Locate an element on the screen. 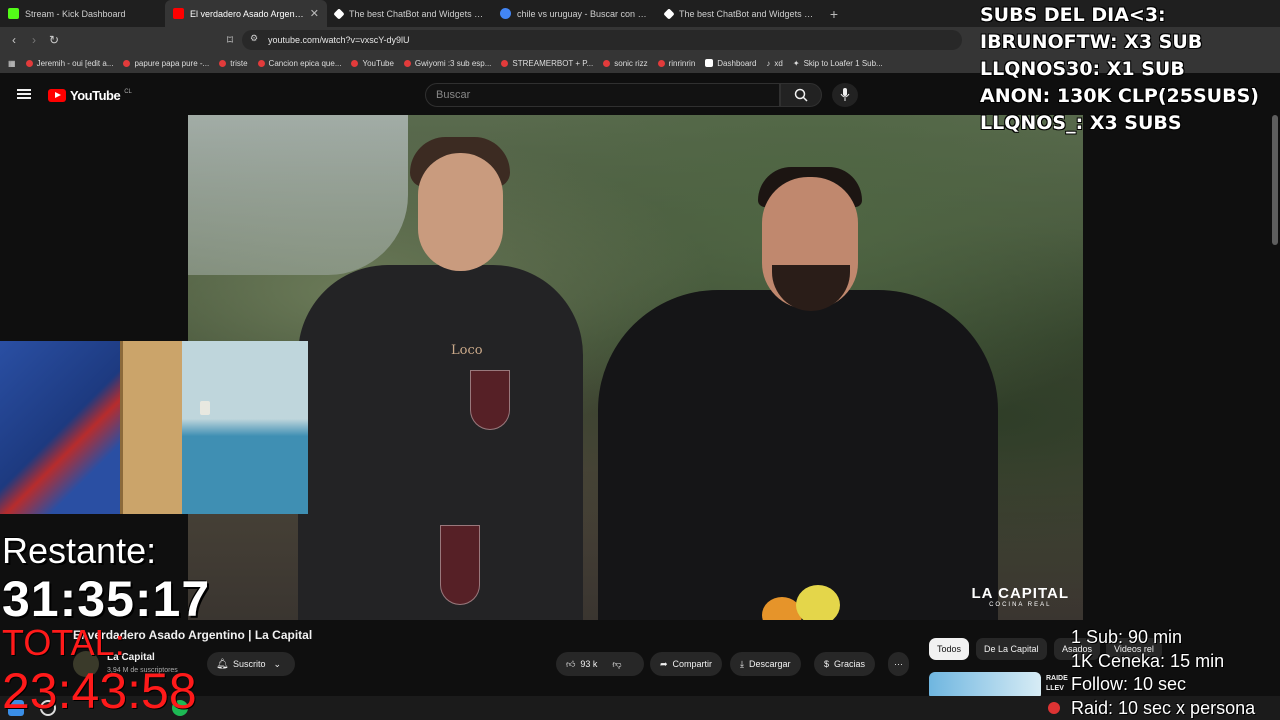  like-icon: 👍︎ is located at coordinates (570, 664).